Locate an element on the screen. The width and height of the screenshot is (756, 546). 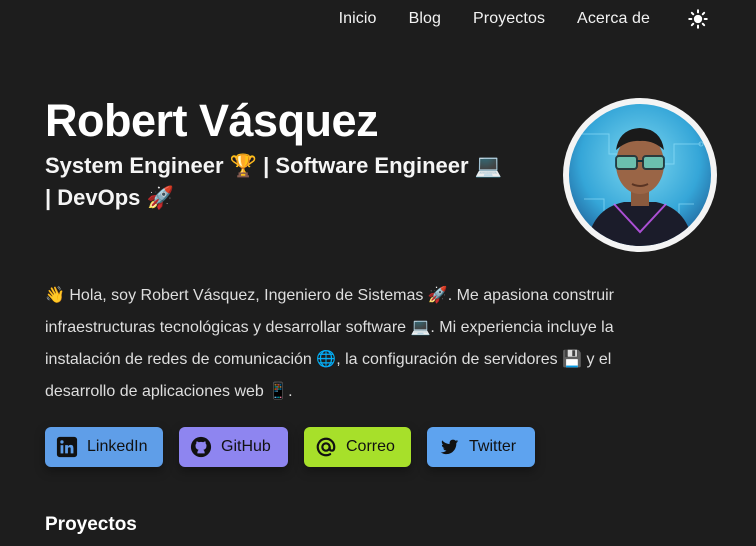
twitter-label: Twitter is located at coordinates (493, 446).